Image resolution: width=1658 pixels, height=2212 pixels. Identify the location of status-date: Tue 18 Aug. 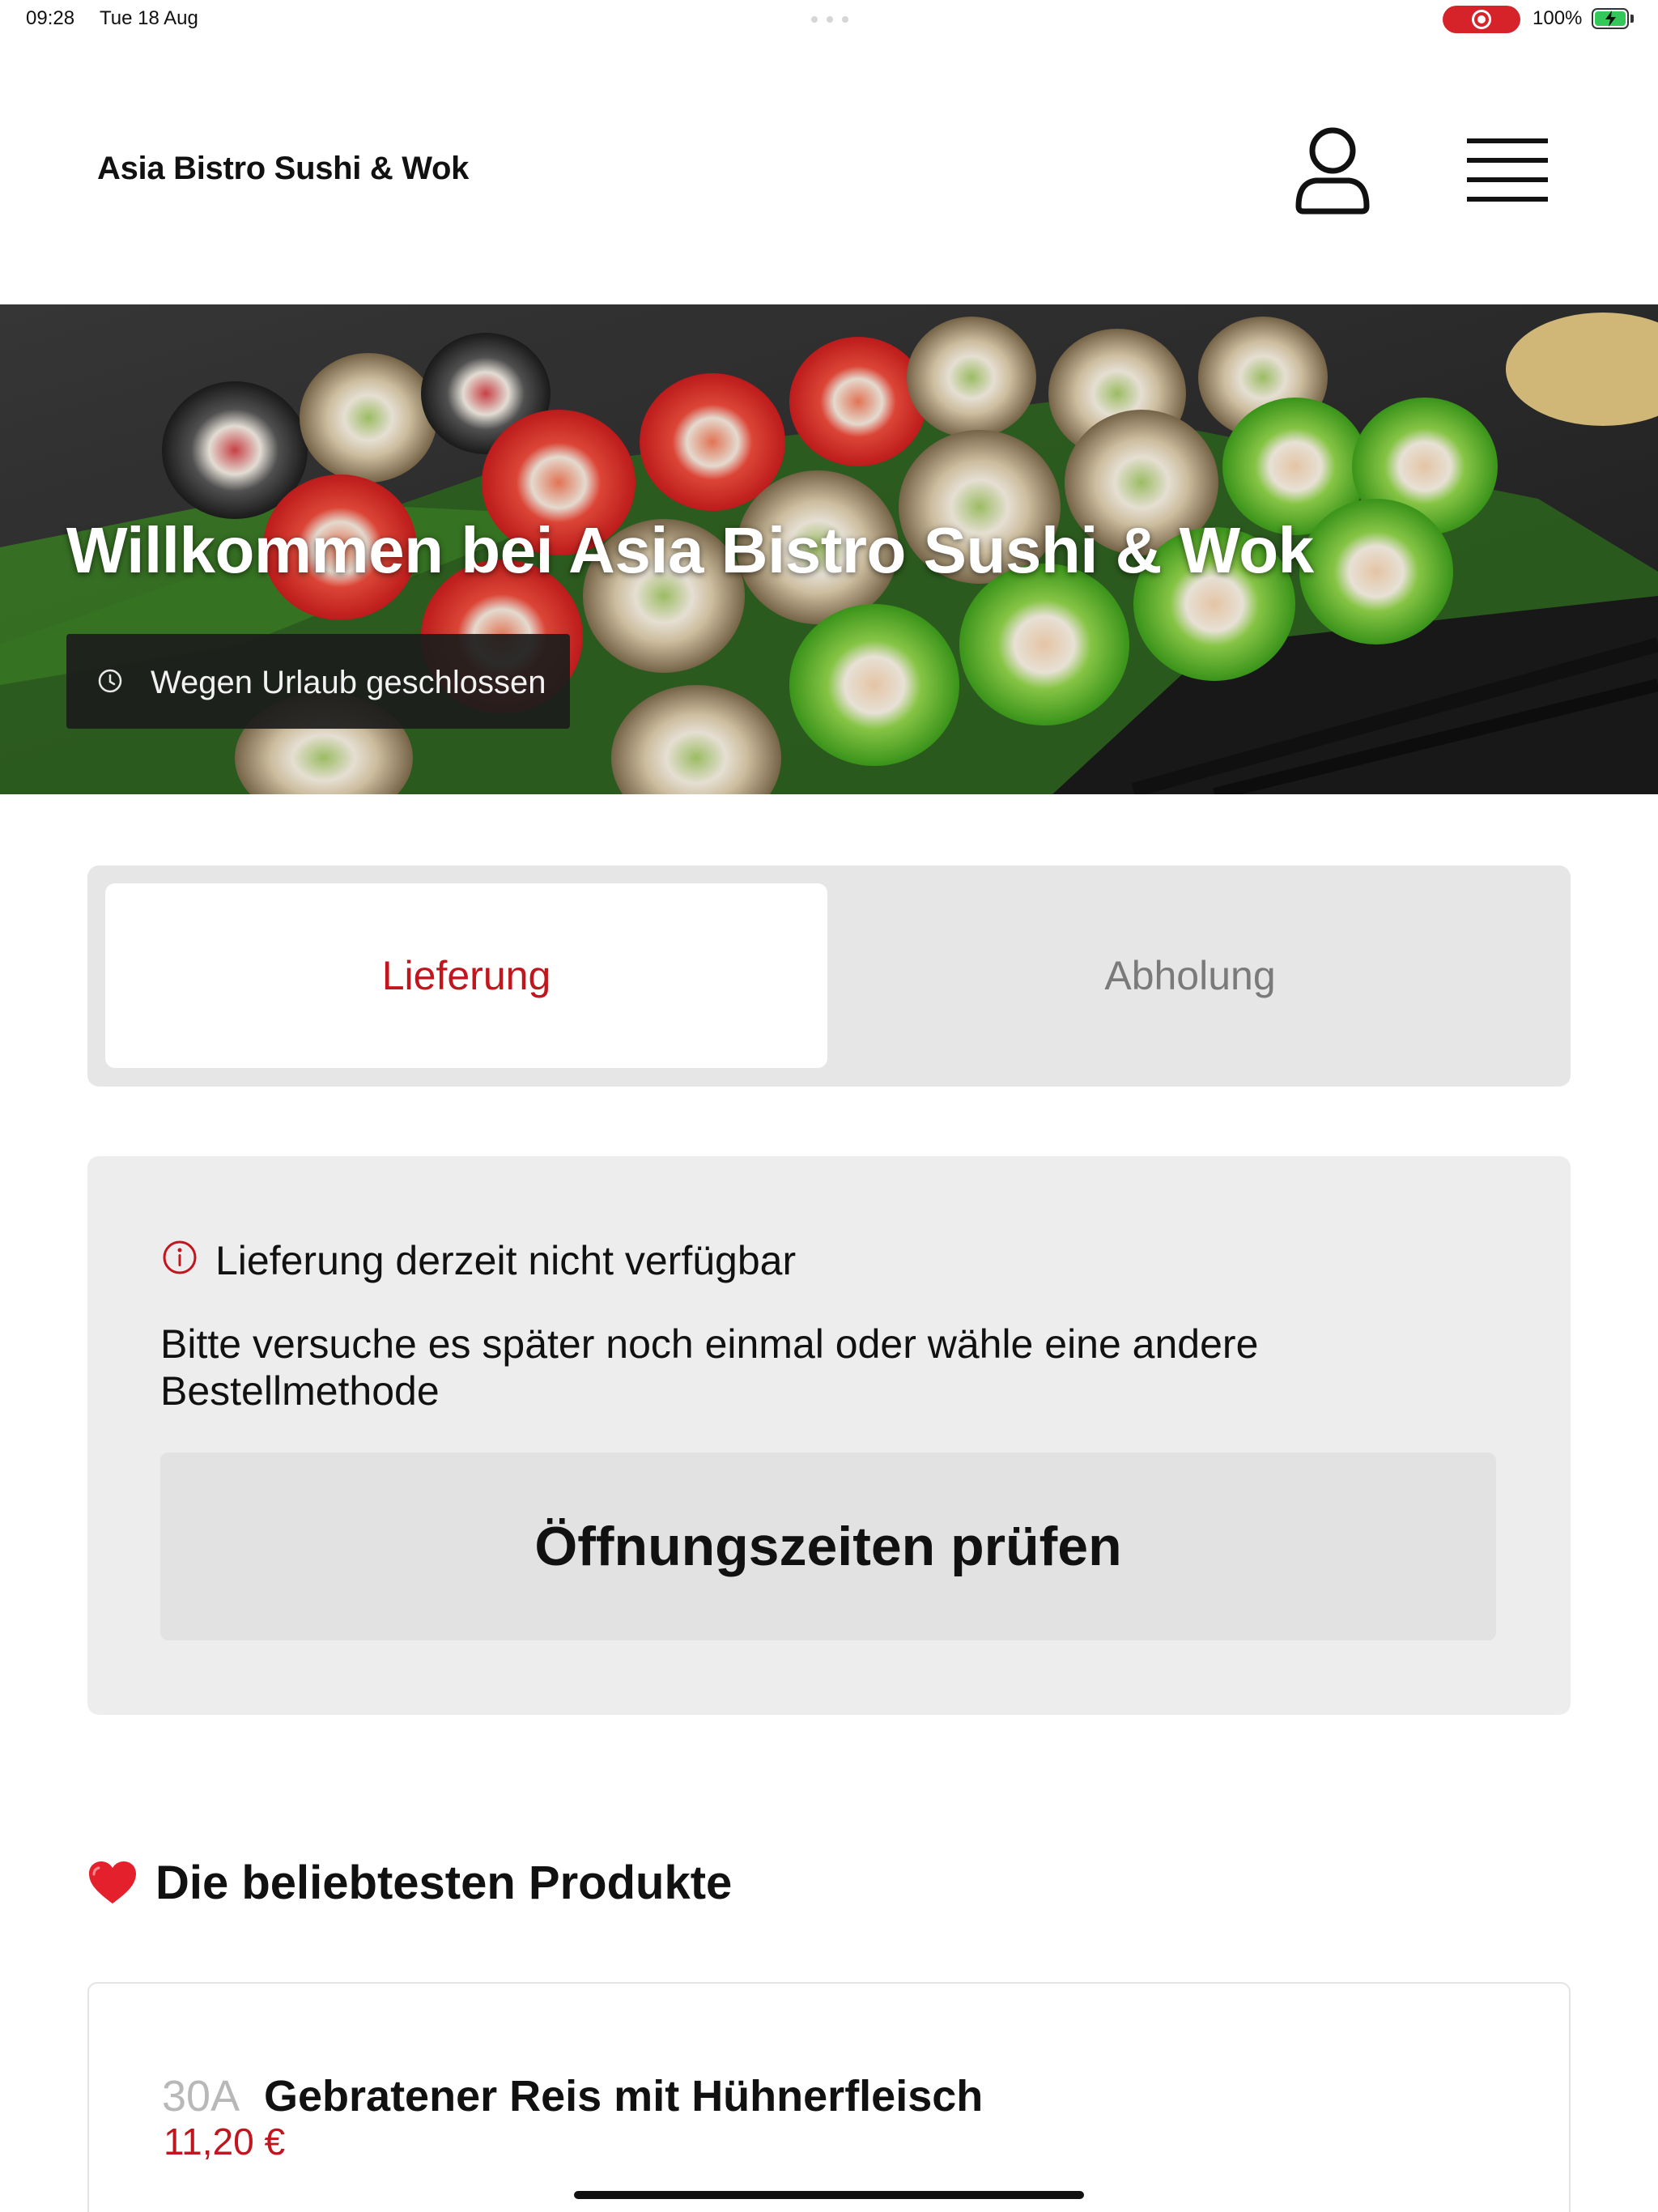
(149, 18).